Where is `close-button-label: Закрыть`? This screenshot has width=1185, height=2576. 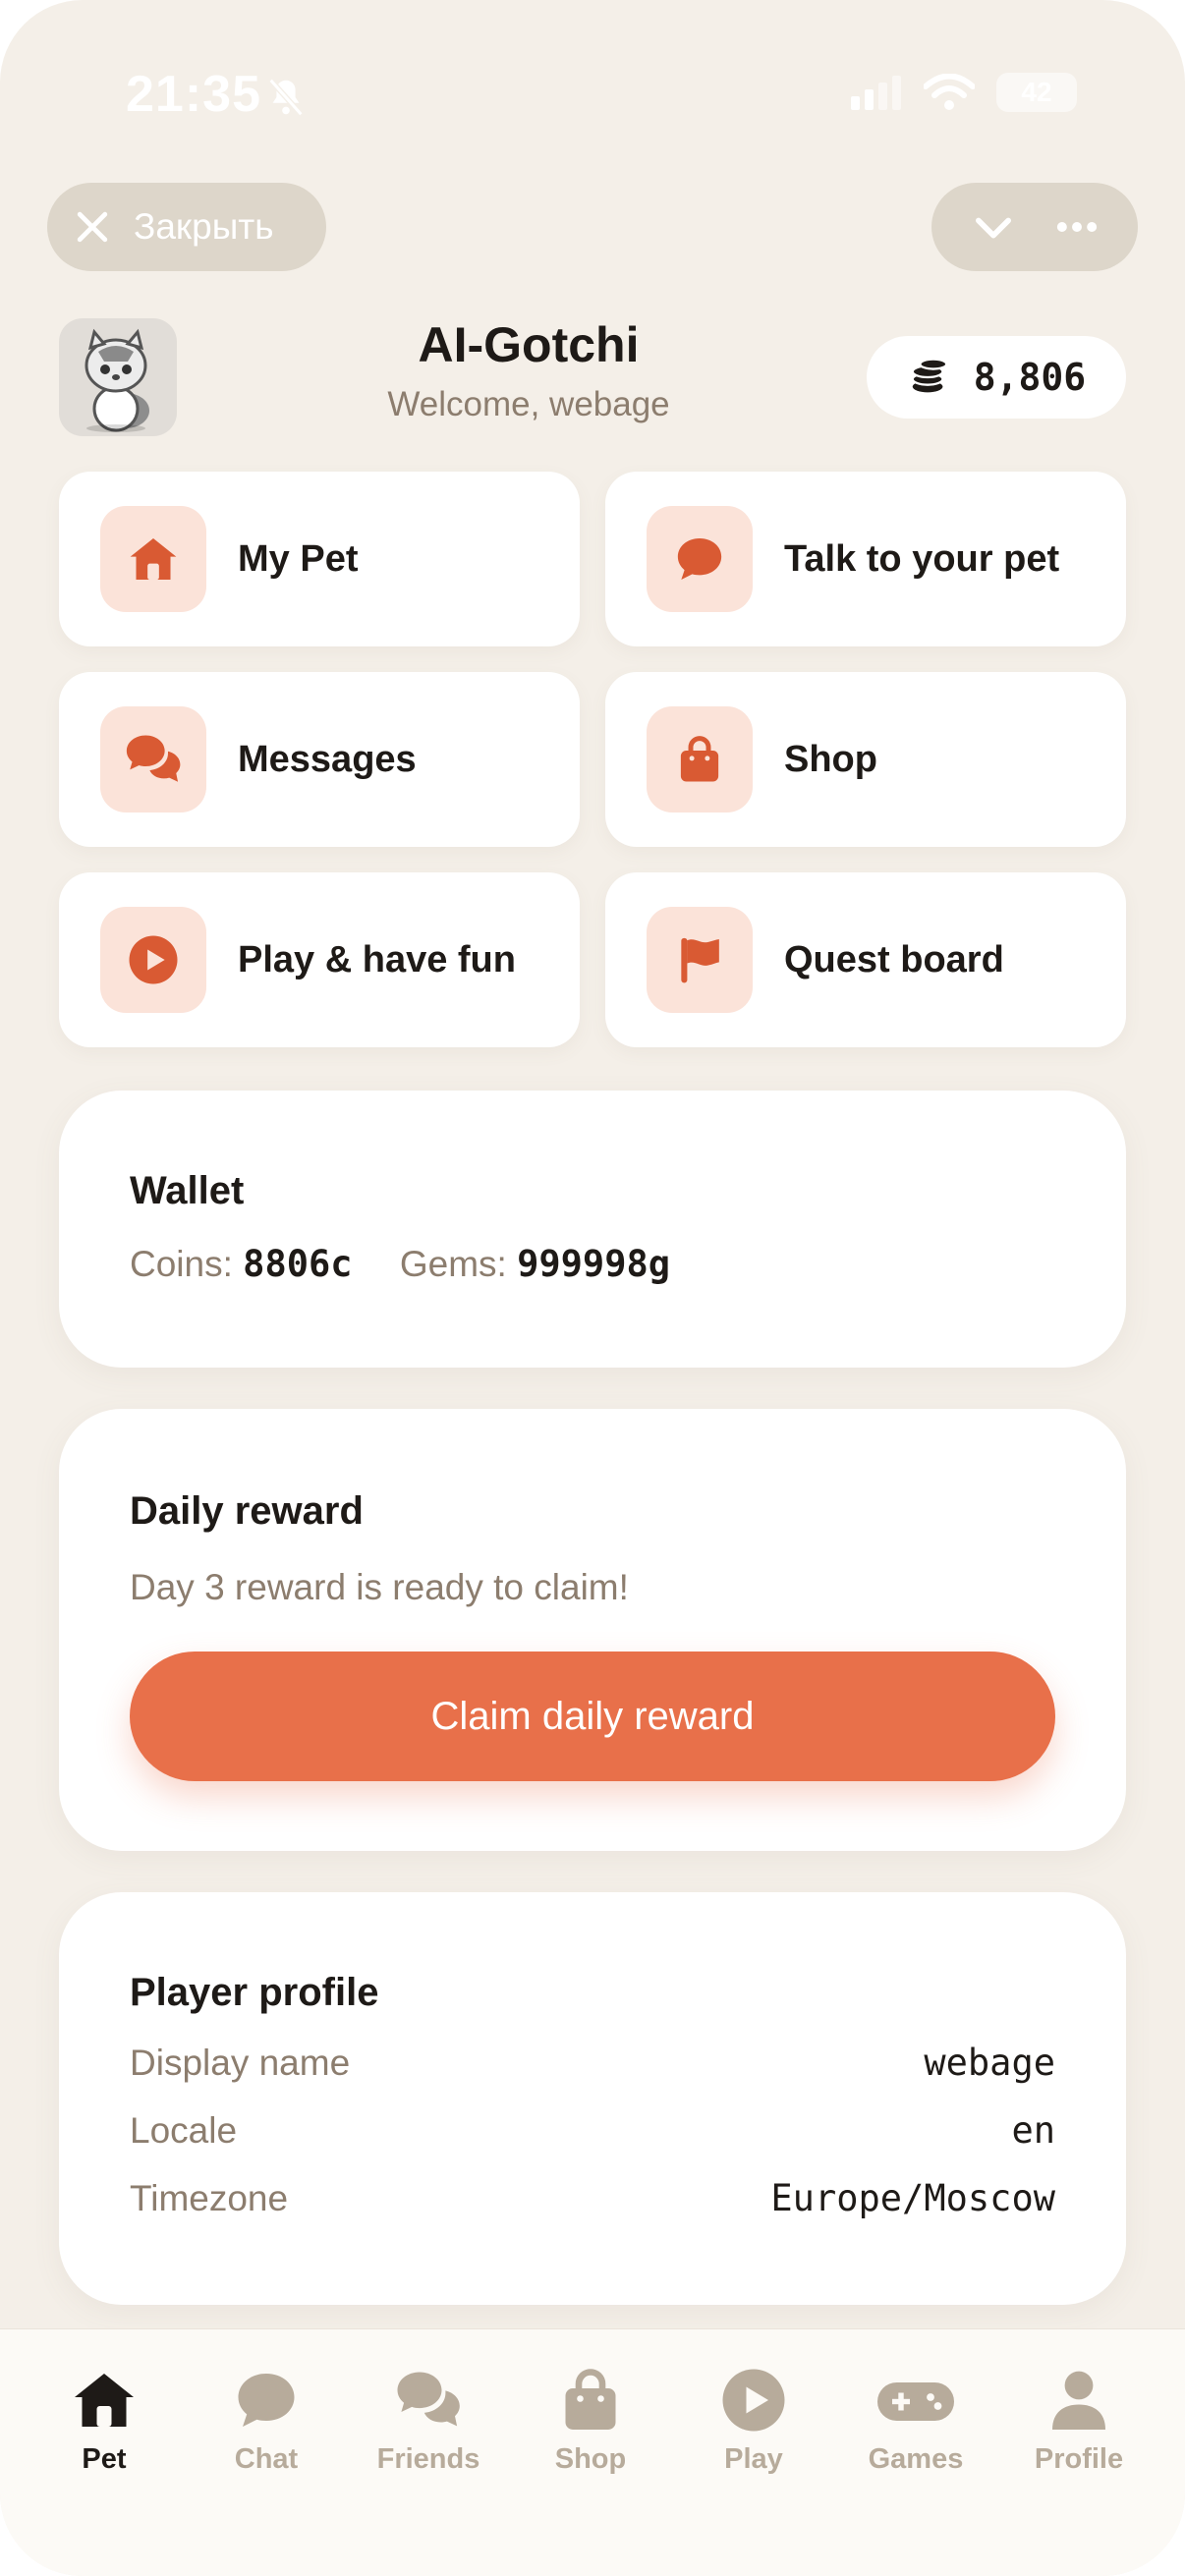
close-button-label: Закрыть is located at coordinates (204, 226).